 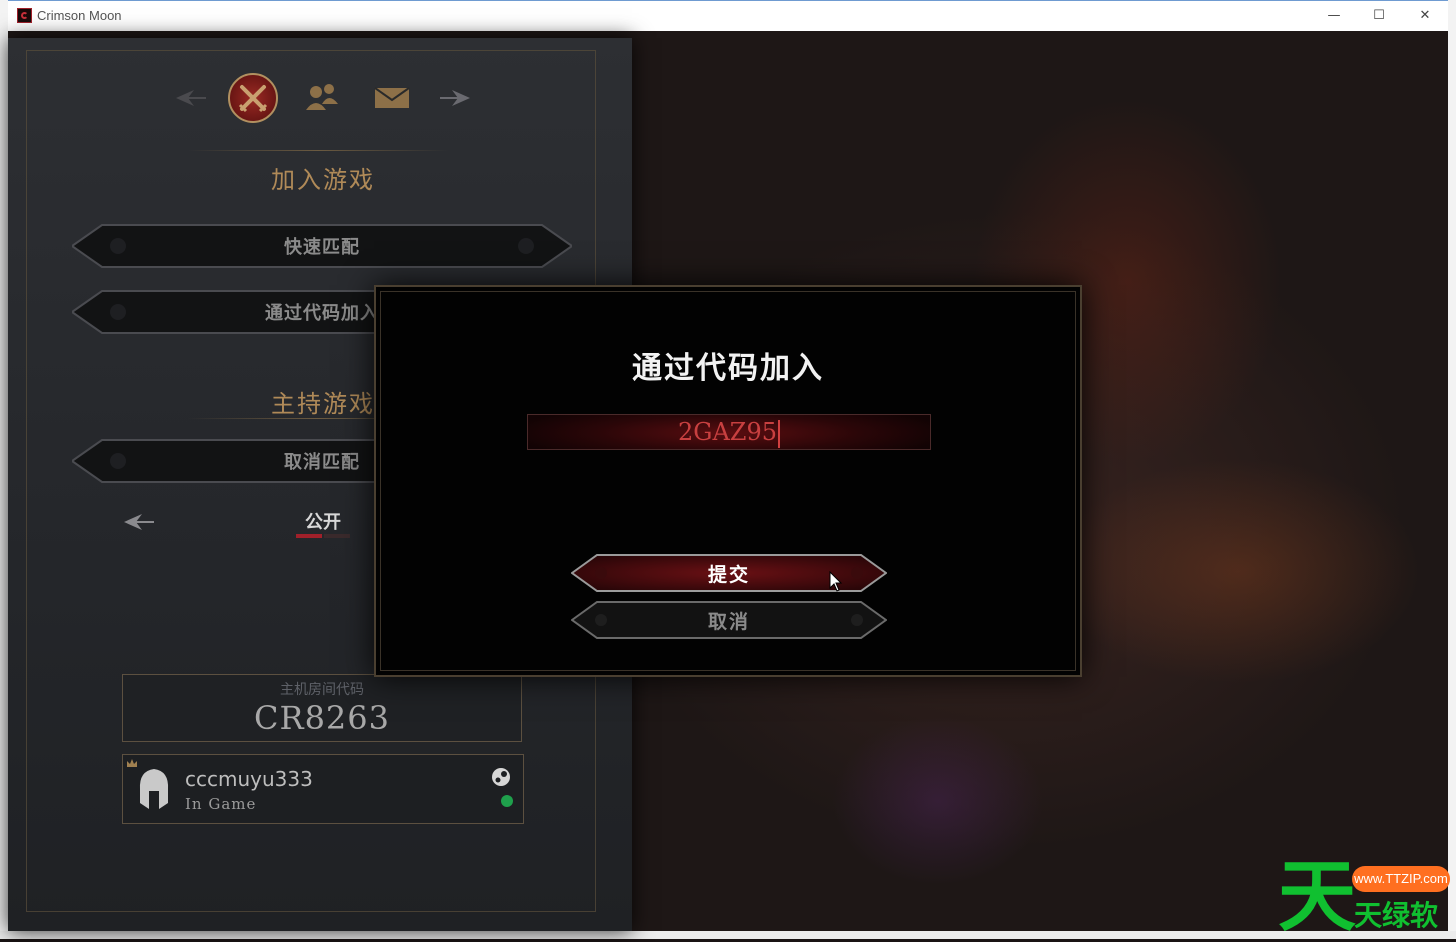 I want to click on dialog-title: 通过代码加入, so click(x=728, y=368).